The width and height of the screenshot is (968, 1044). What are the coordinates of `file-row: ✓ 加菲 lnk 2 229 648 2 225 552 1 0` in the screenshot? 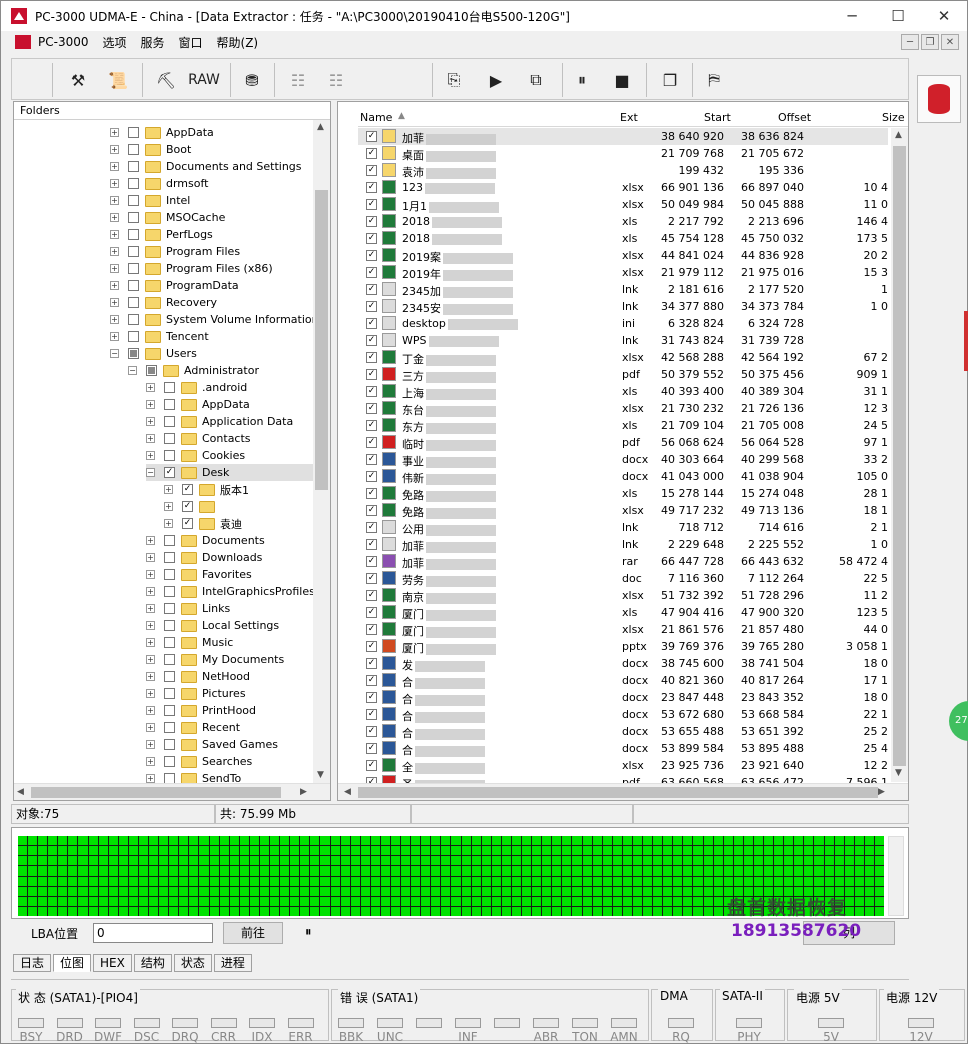 It's located at (623, 544).